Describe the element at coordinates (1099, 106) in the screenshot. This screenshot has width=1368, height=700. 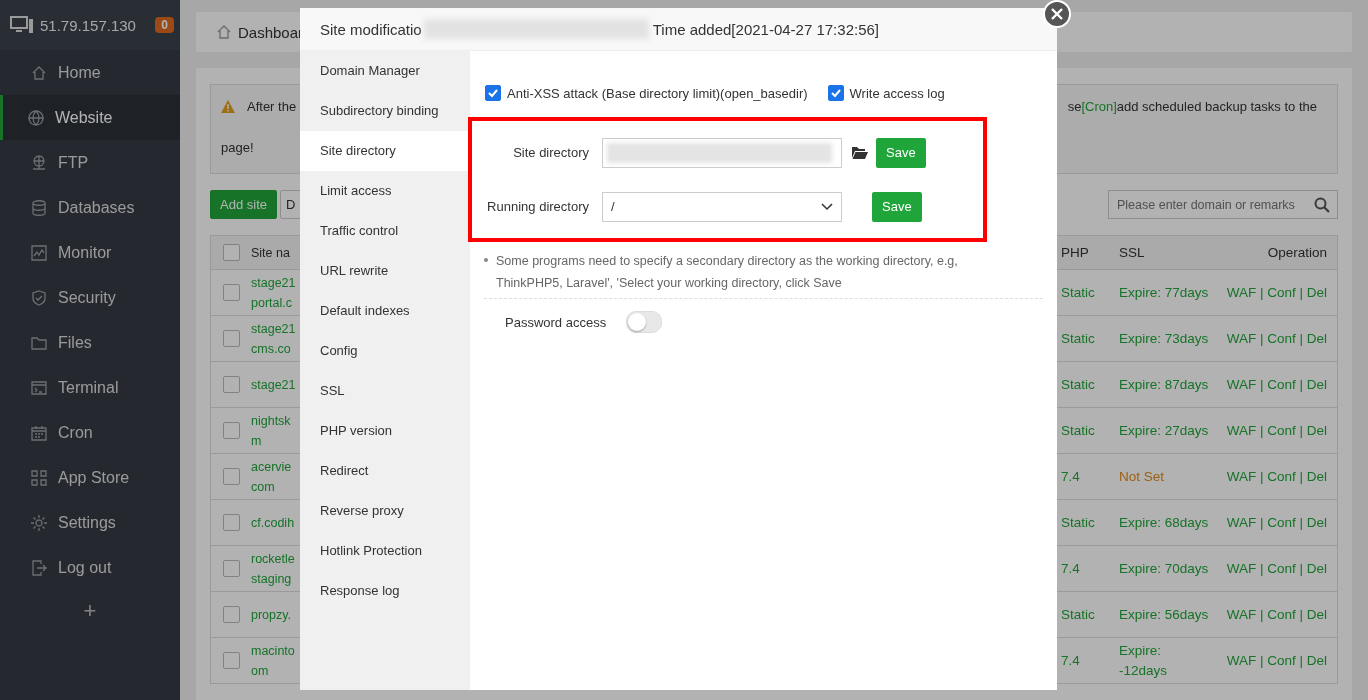
I see `cron-link: [Cron]` at that location.